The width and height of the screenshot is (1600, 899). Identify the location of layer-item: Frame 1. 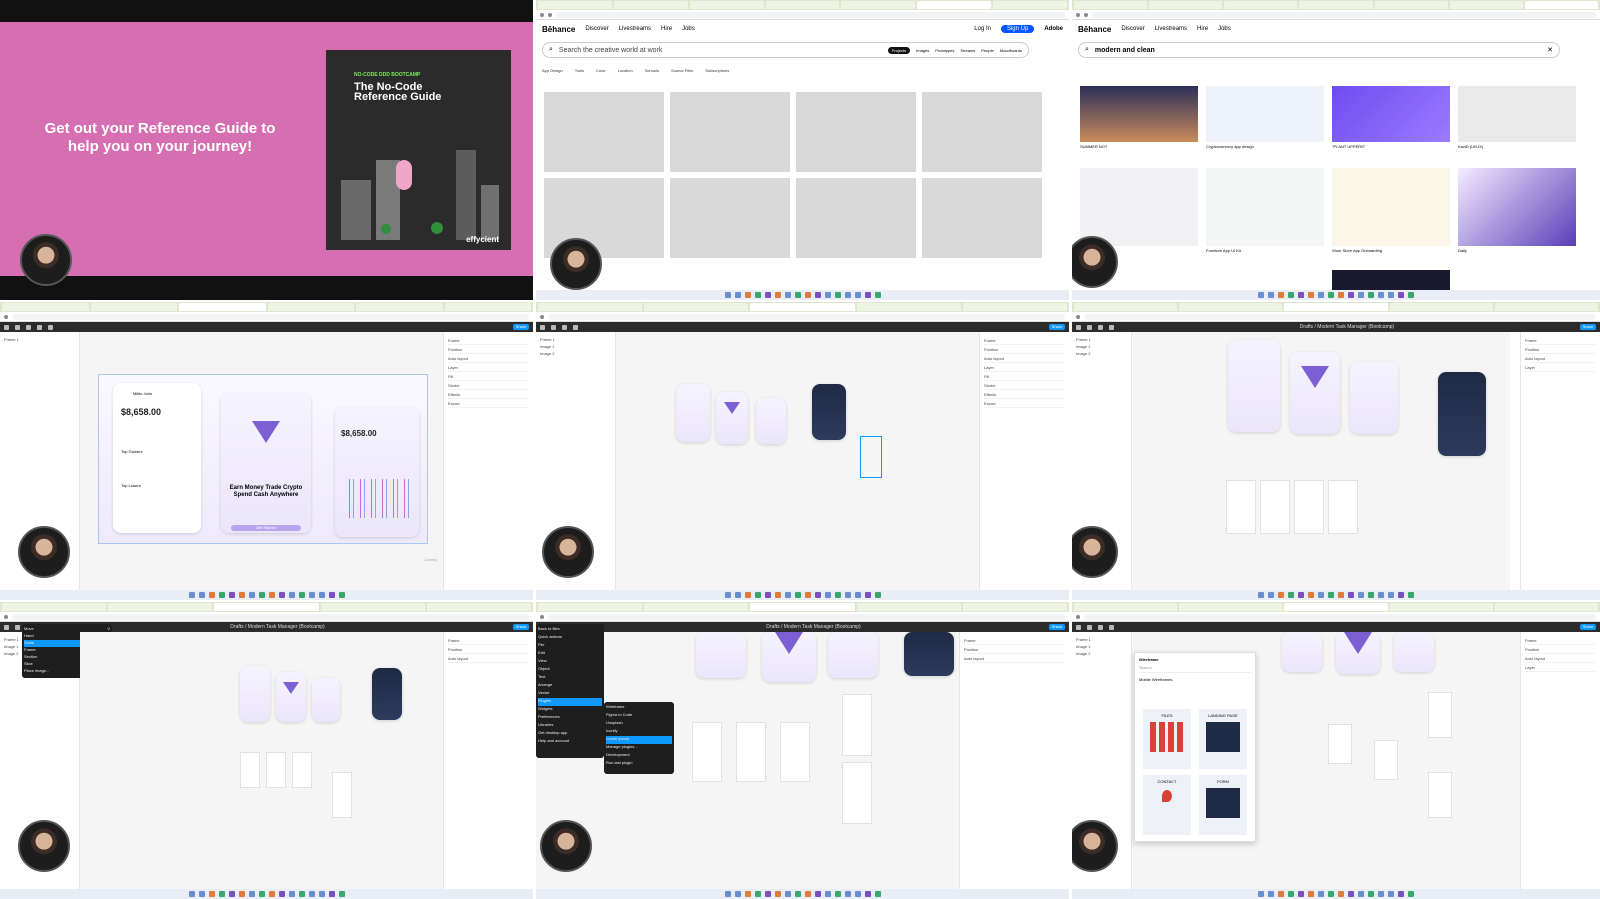
(39, 339).